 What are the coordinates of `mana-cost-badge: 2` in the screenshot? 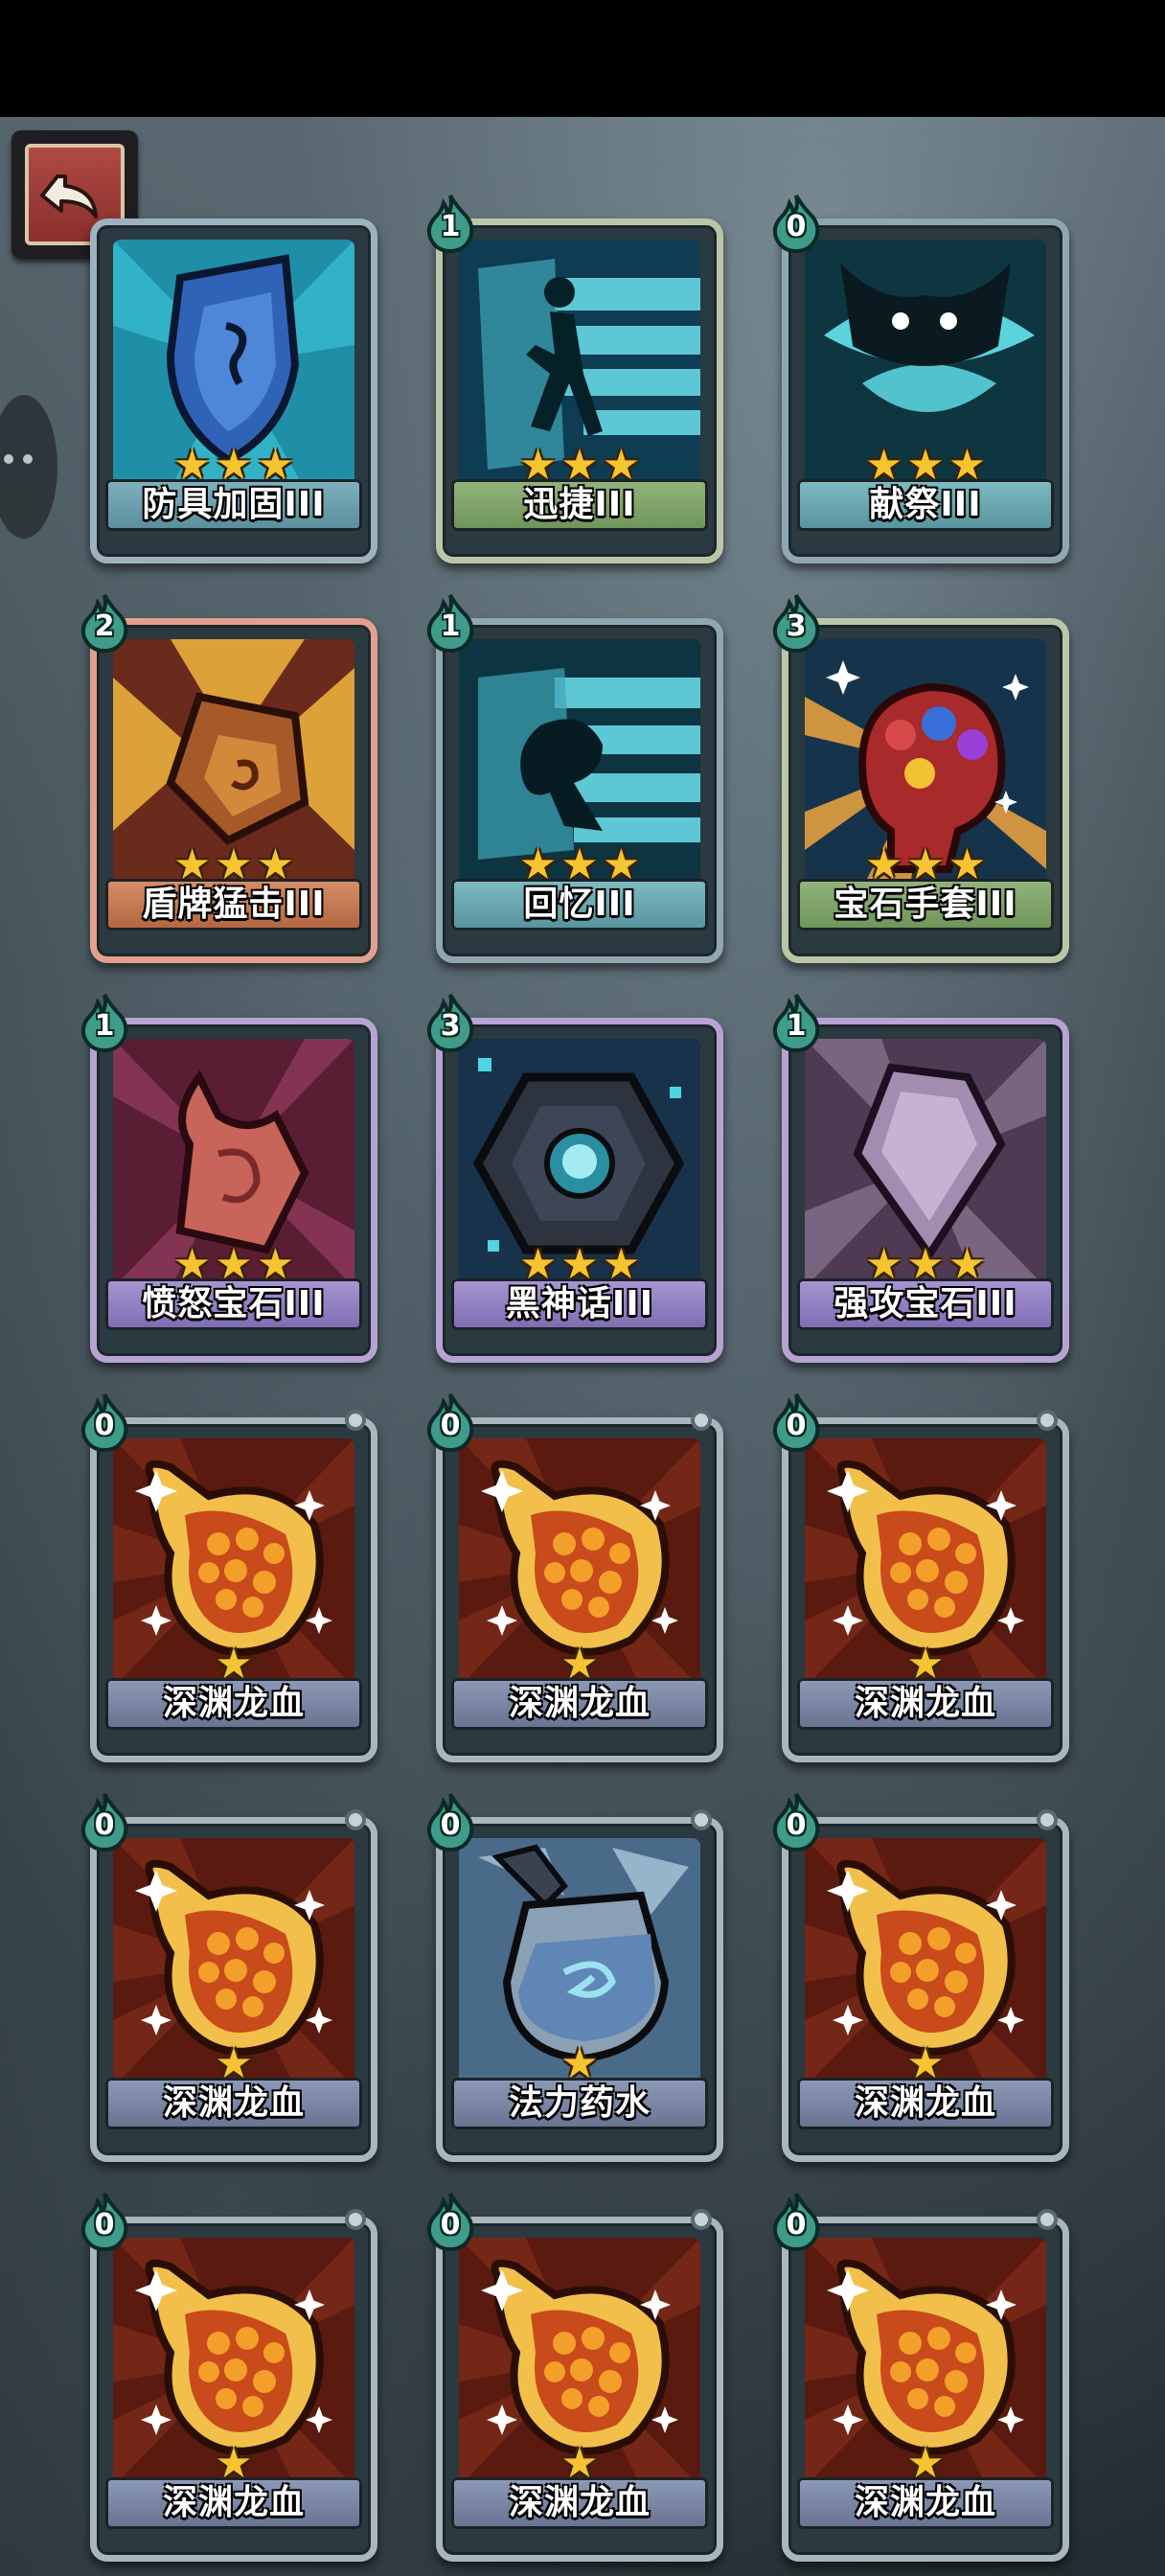 It's located at (104, 623).